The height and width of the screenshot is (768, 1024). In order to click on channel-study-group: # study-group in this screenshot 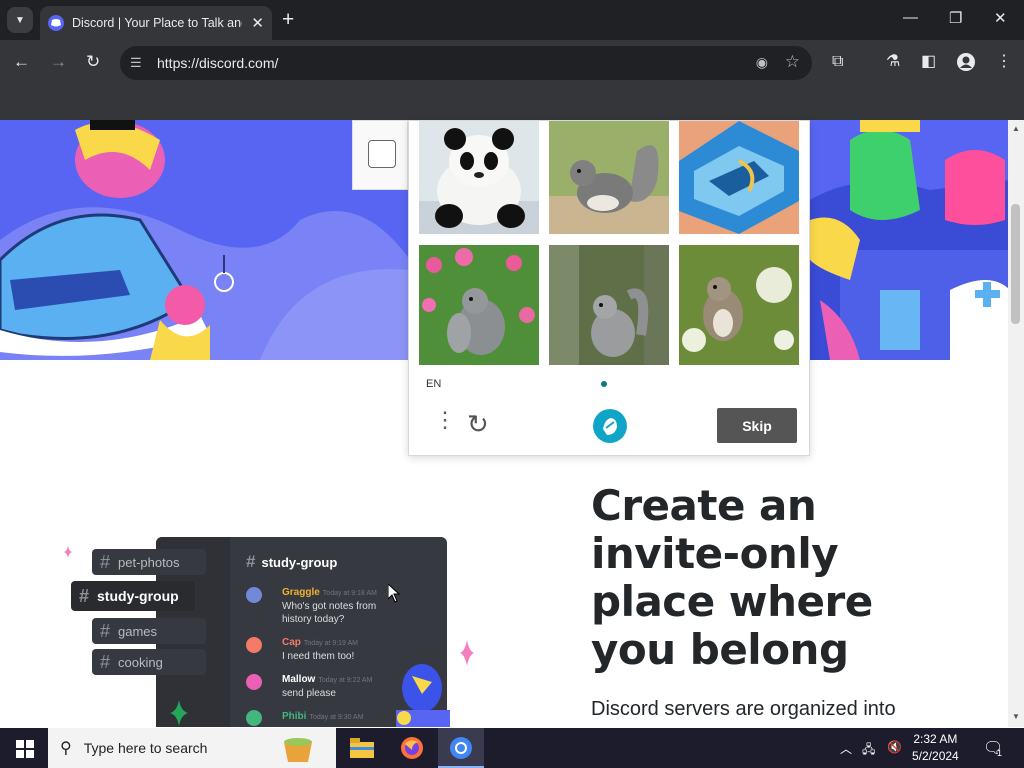, I will do `click(133, 596)`.